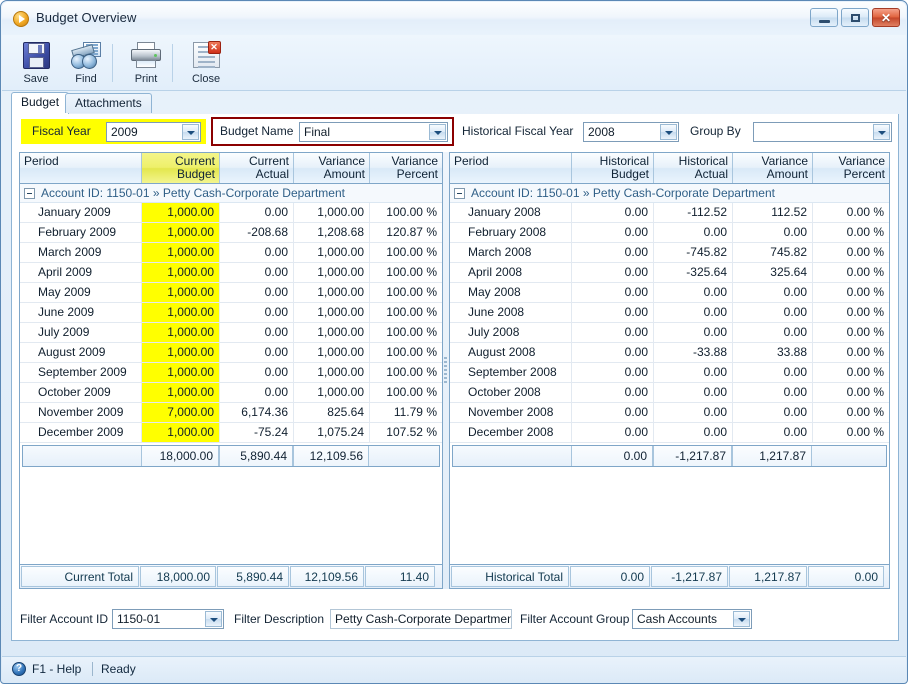 This screenshot has height=684, width=908. What do you see at coordinates (421, 619) in the screenshot?
I see `filter-description-input: Petty Cash-Corporate Department` at bounding box center [421, 619].